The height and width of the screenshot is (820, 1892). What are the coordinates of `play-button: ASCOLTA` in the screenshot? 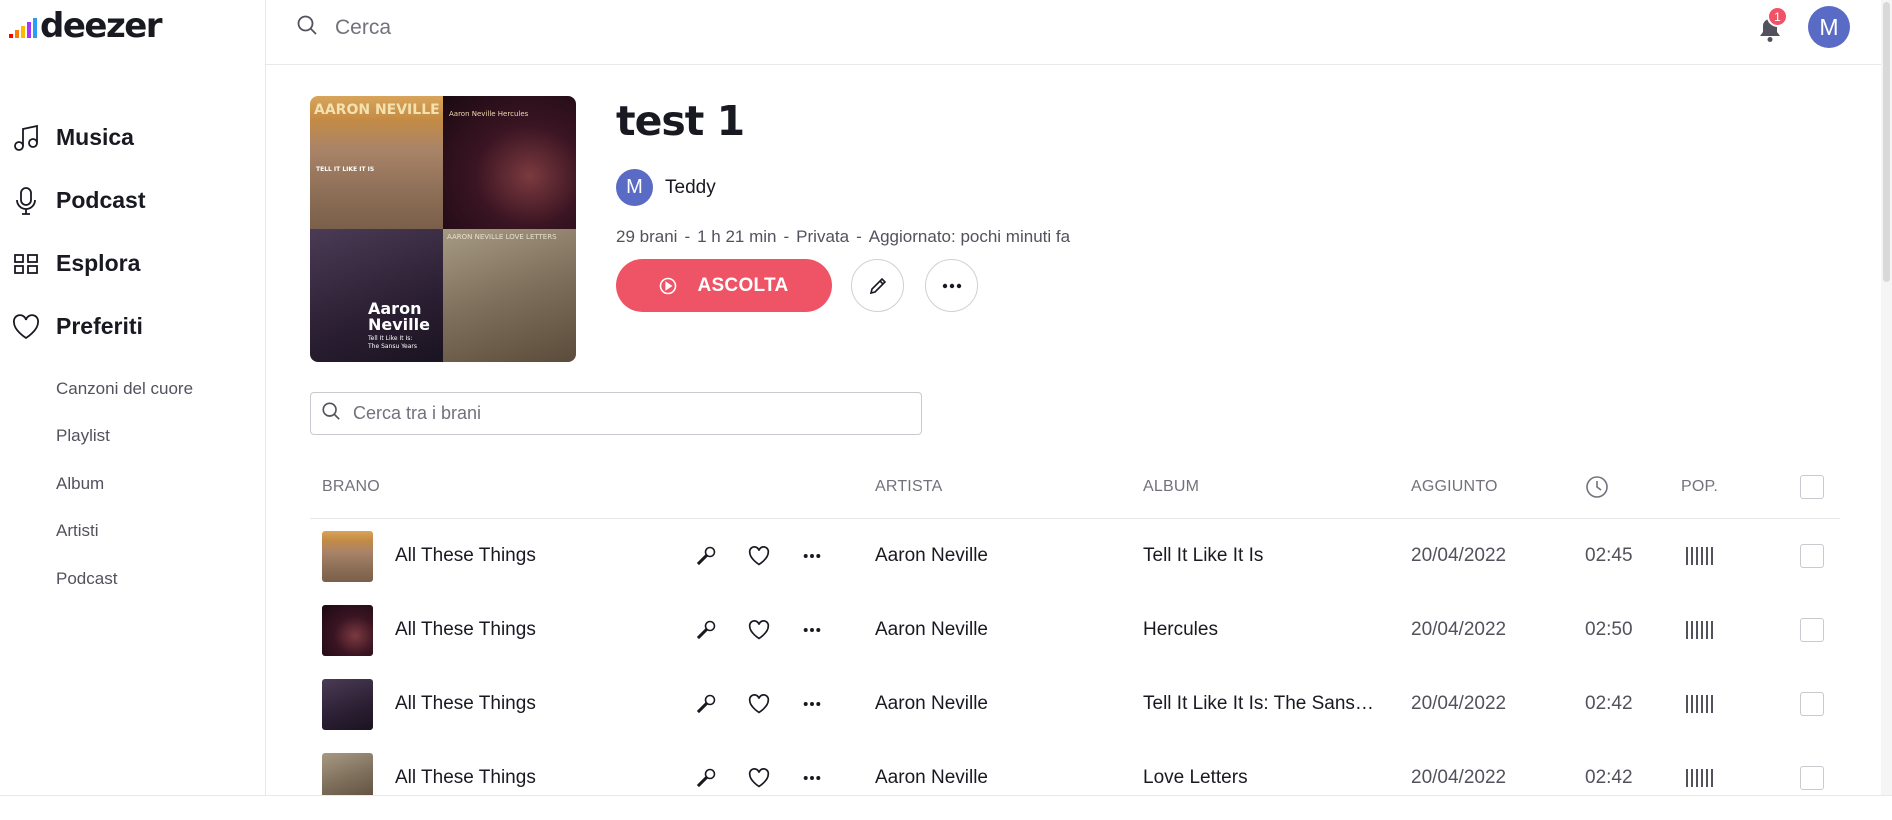 It's located at (724, 285).